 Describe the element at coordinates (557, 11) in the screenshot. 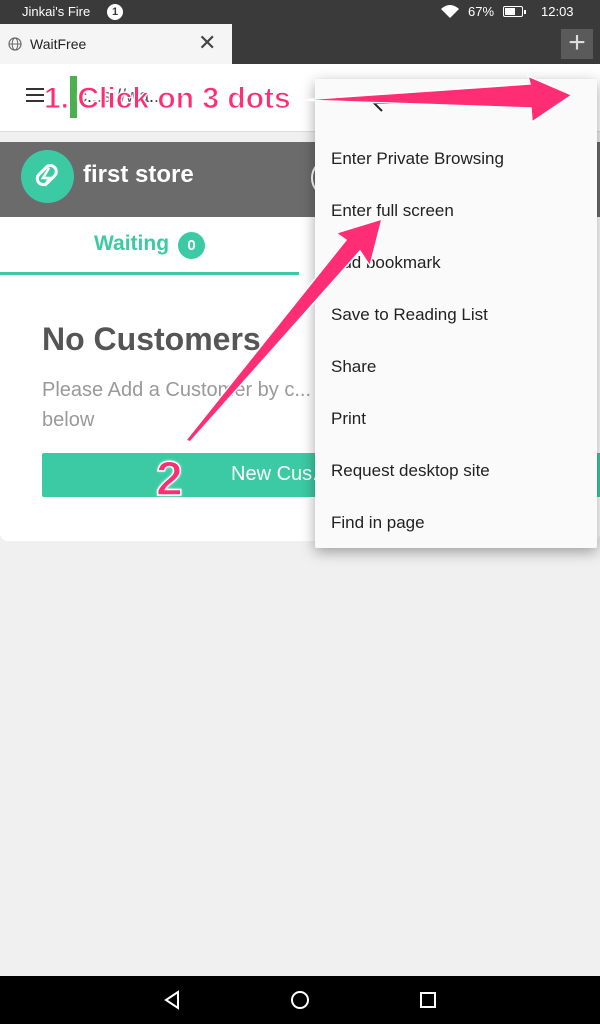

I see `clock: 12:03` at that location.